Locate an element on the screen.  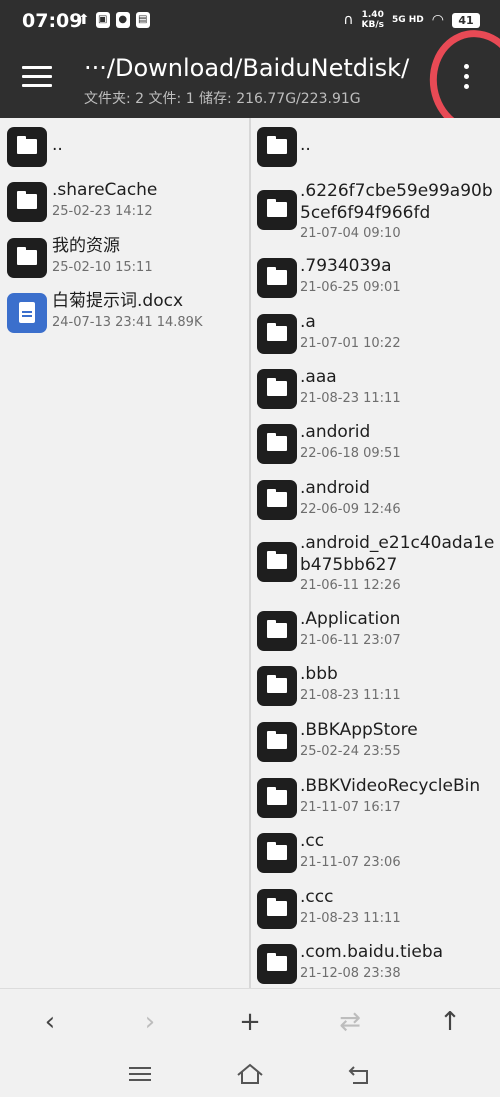
item-name: .com.baidu.tieba is located at coordinates (372, 952).